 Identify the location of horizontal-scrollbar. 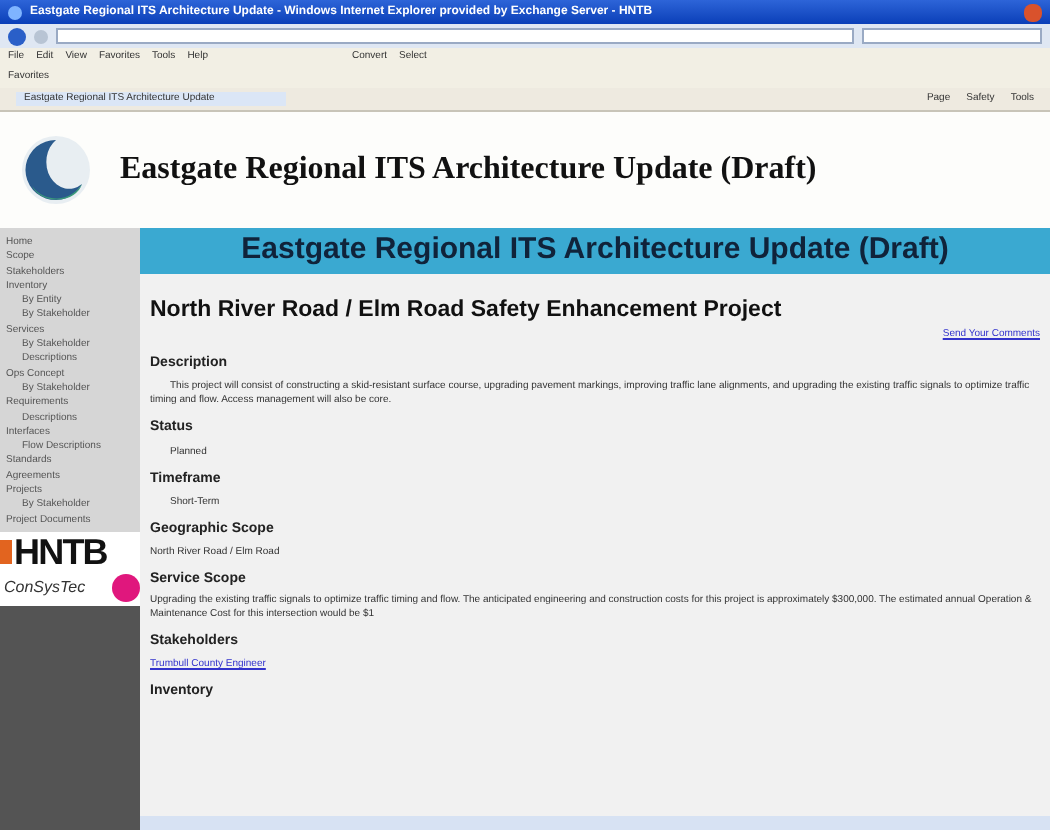
(595, 823).